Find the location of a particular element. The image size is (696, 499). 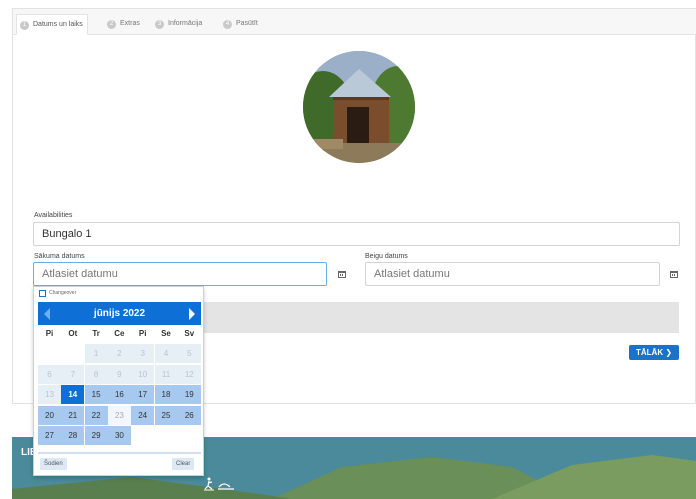

changeover-label: Changeover is located at coordinates (63, 293).